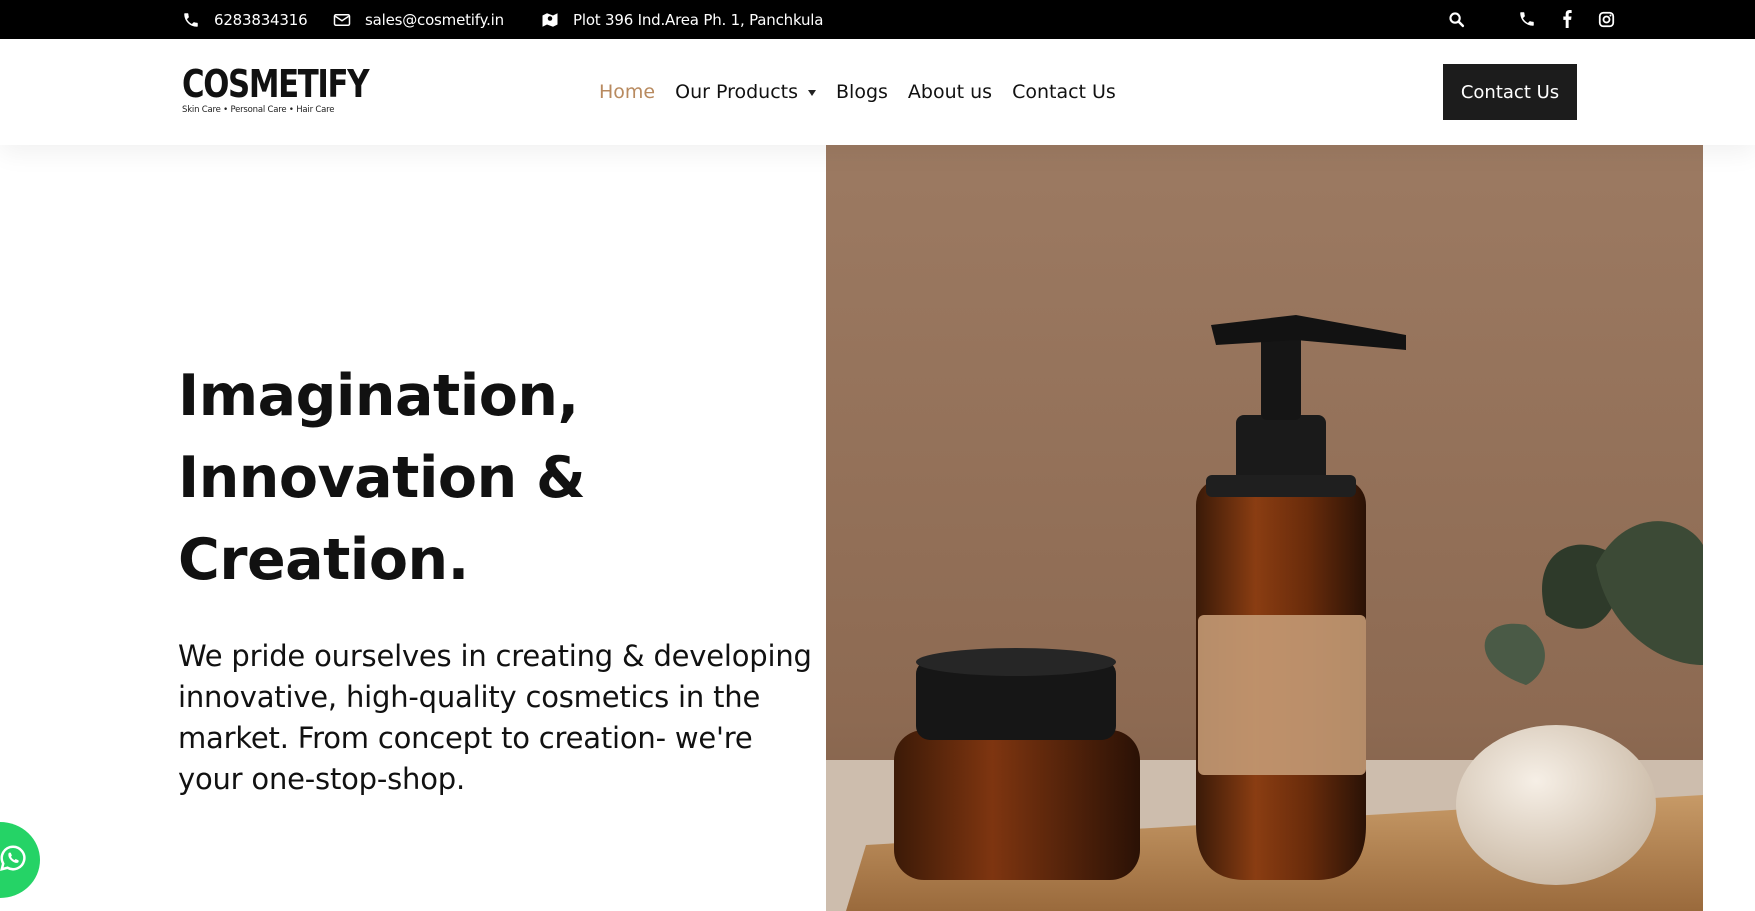  Describe the element at coordinates (1567, 19) in the screenshot. I see `facebook-icon` at that location.